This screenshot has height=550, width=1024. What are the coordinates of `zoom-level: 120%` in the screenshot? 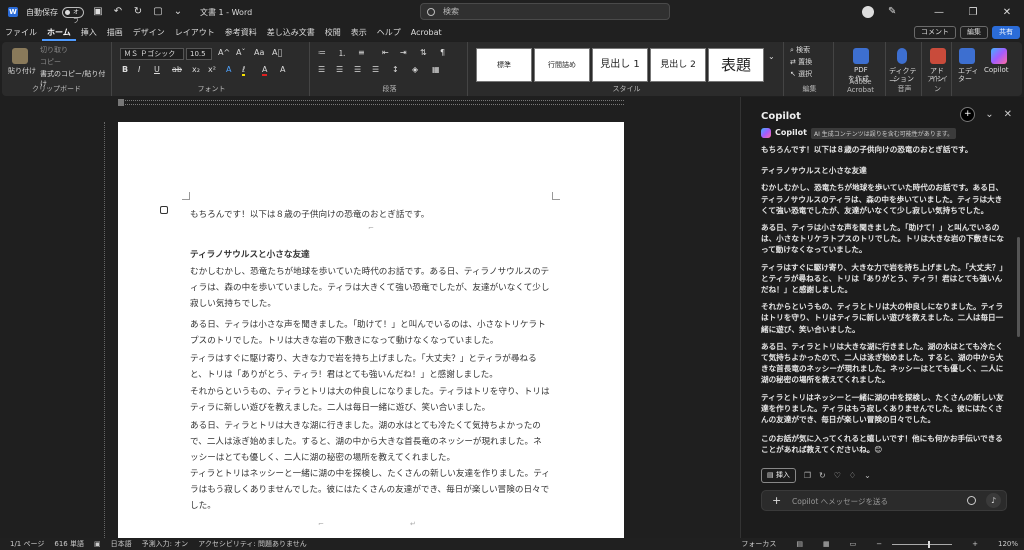 It's located at (1008, 544).